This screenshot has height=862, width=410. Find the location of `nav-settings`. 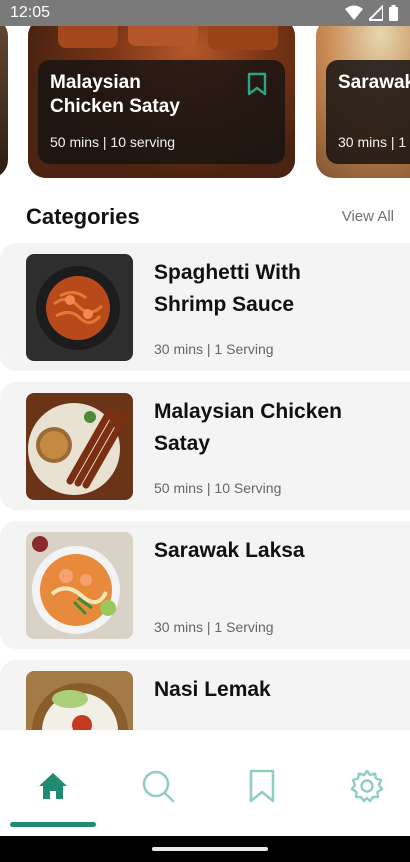

nav-settings is located at coordinates (367, 786).